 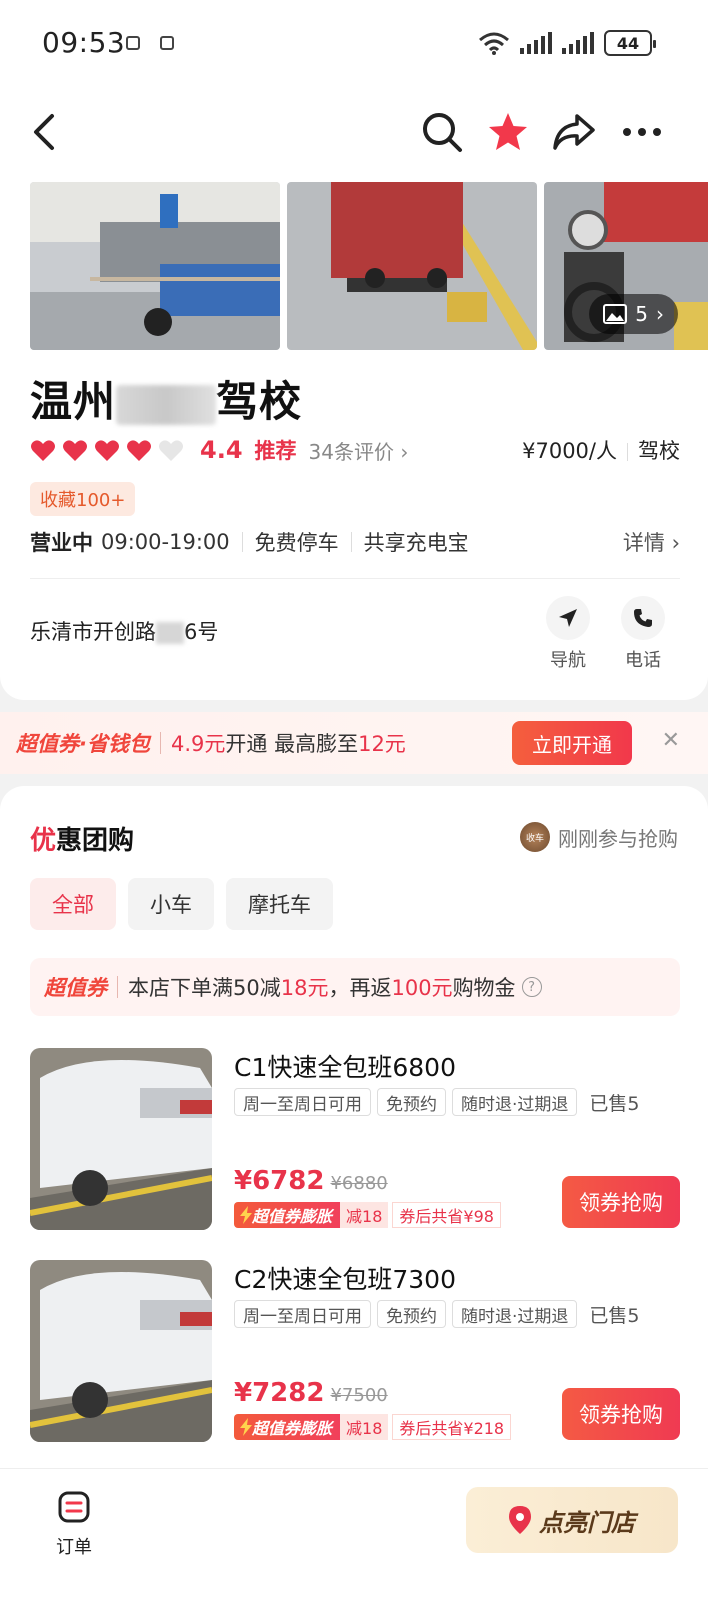 What do you see at coordinates (275, 451) in the screenshot?
I see `recommend-label: 推荐` at bounding box center [275, 451].